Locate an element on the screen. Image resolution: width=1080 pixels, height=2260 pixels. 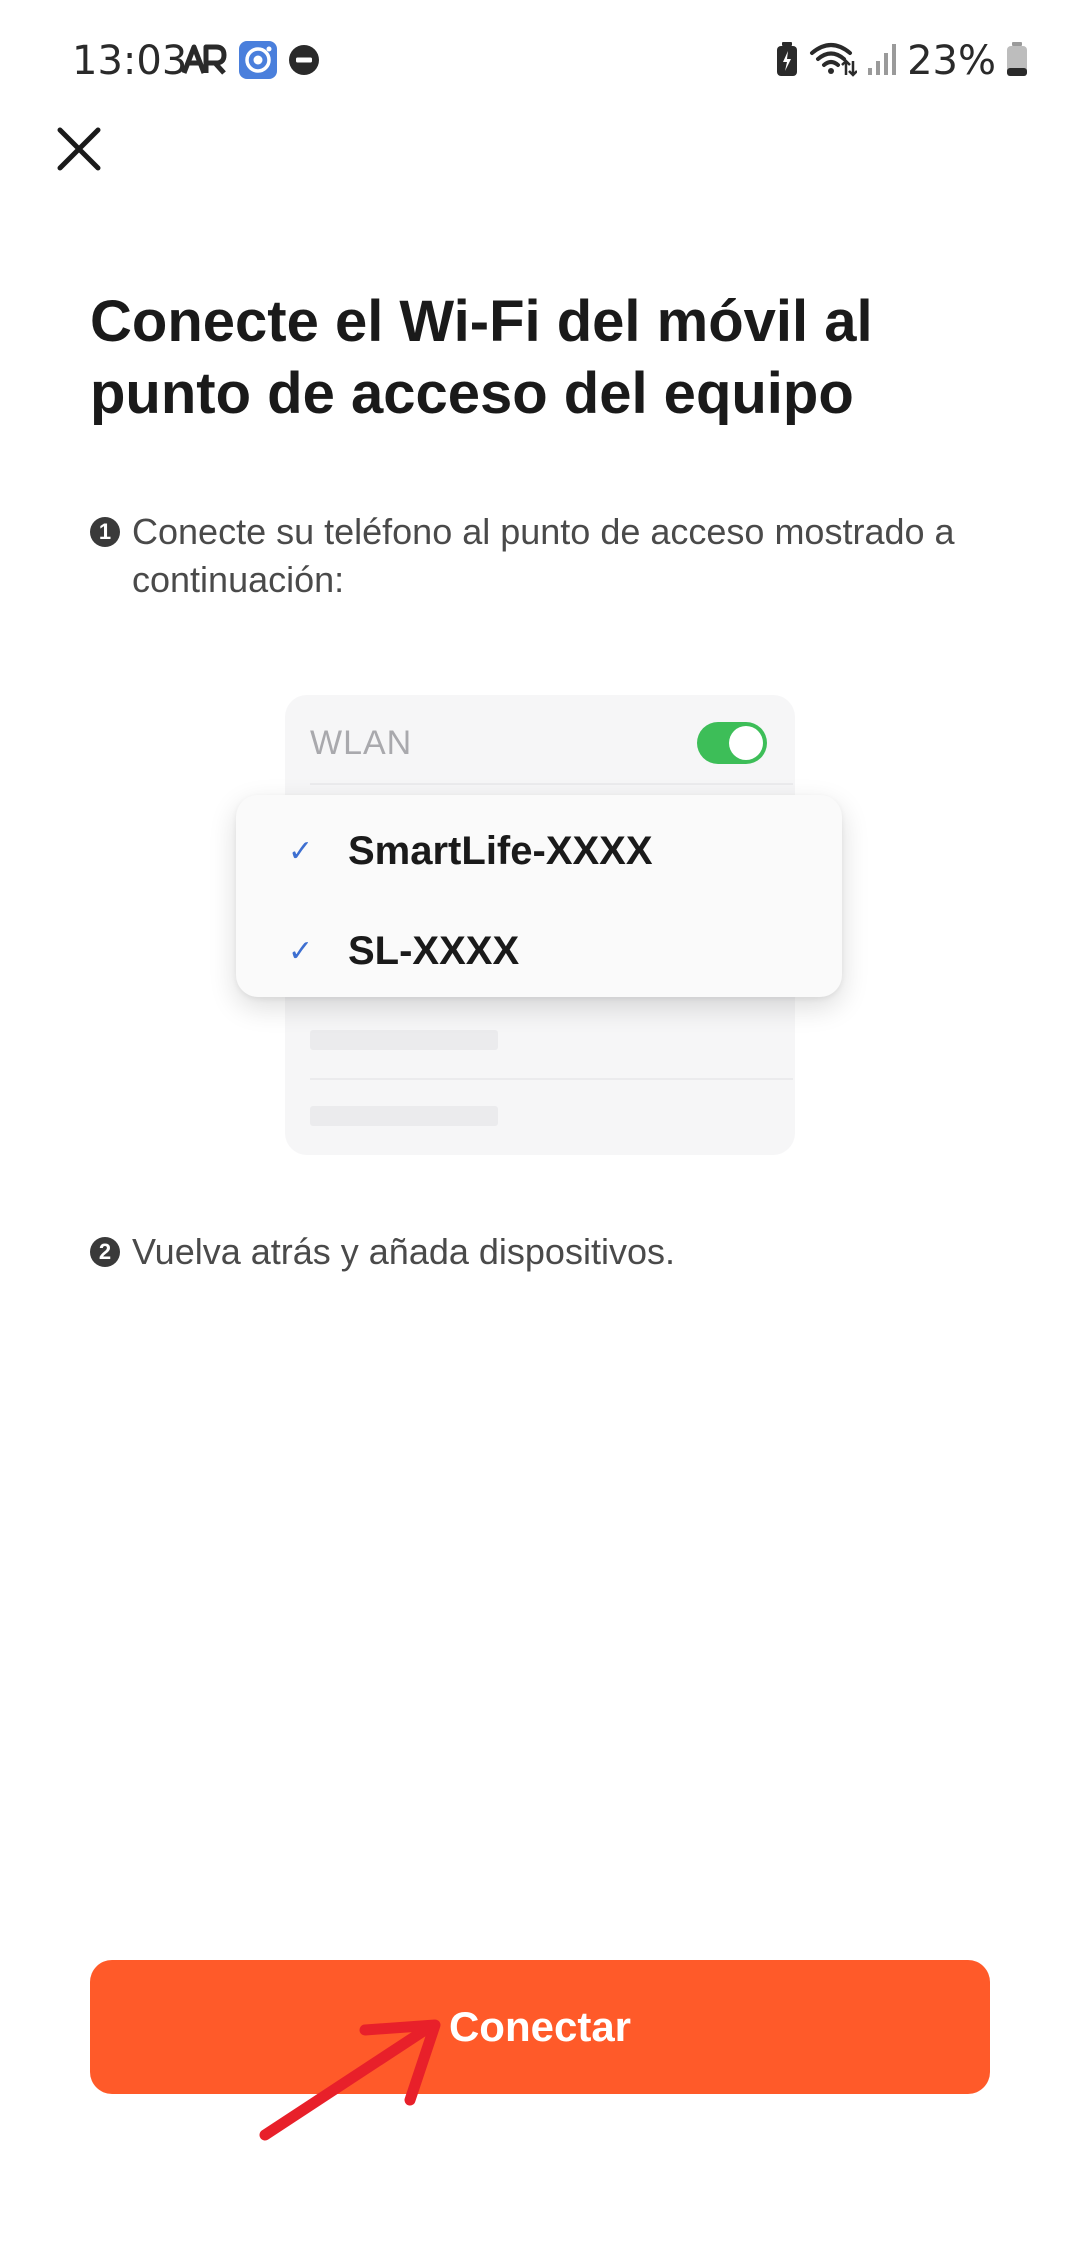
status-time: 13:03 is located at coordinates (130, 61).